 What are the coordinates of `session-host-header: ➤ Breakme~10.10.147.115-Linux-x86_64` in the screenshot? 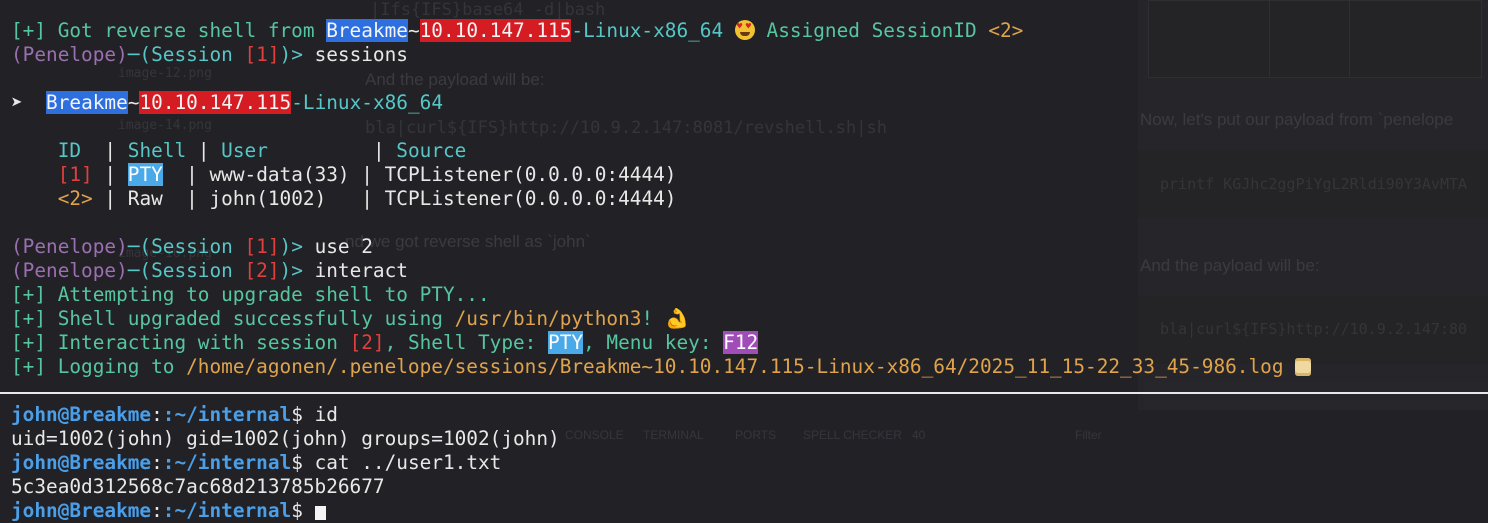 It's located at (661, 103).